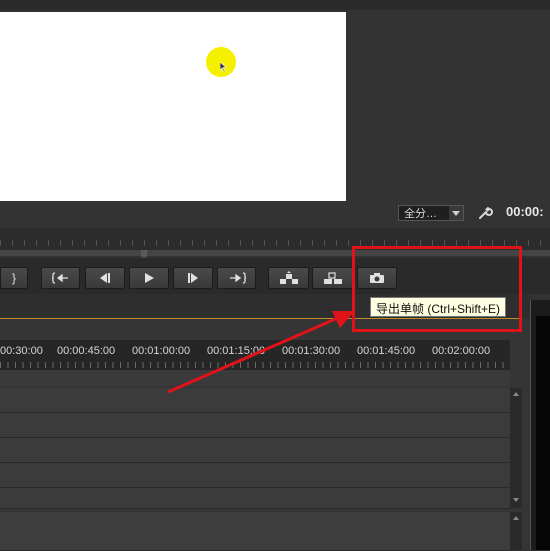  Describe the element at coordinates (525, 211) in the screenshot. I see `timecode-display: 00:00:` at that location.